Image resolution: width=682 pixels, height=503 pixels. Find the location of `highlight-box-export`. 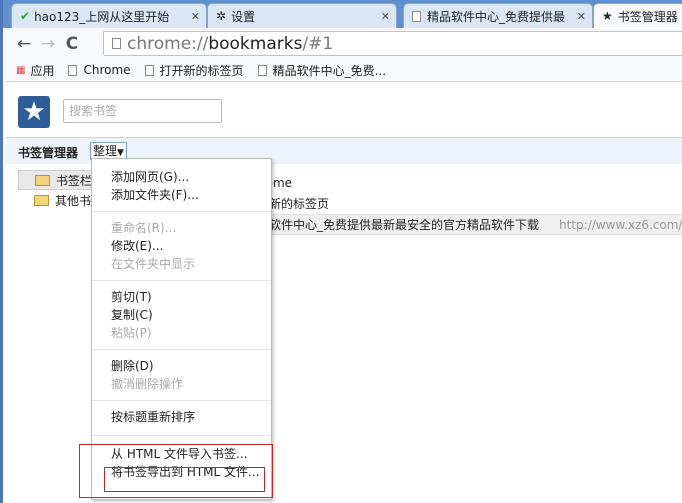

highlight-box-export is located at coordinates (184, 479).